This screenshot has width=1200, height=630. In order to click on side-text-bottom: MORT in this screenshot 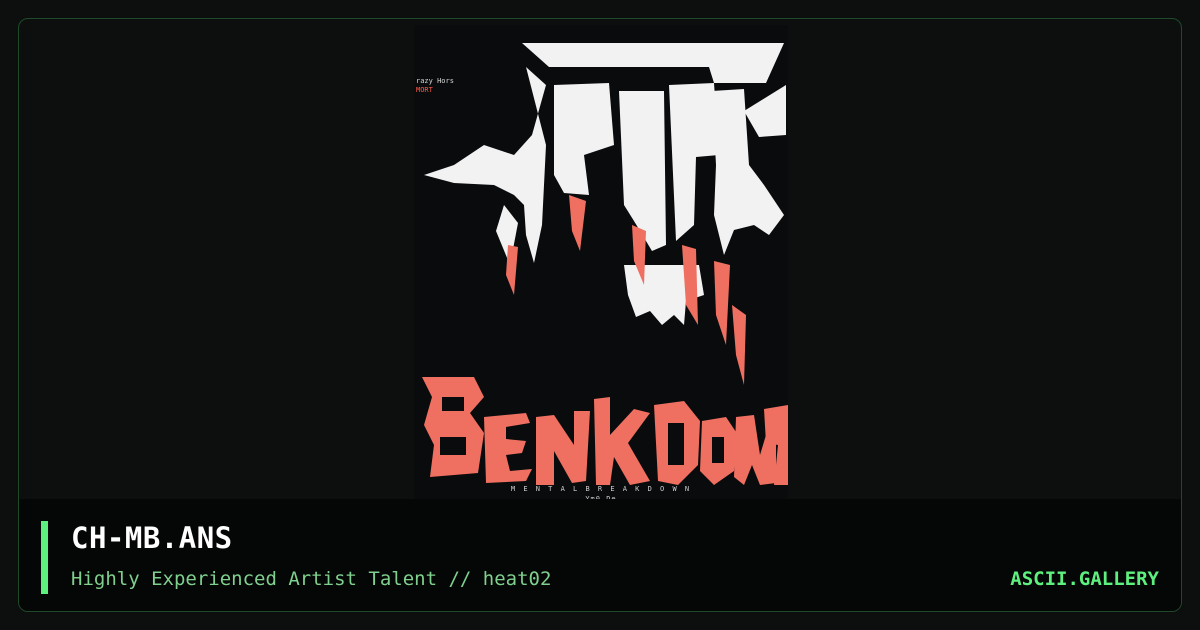, I will do `click(424, 90)`.